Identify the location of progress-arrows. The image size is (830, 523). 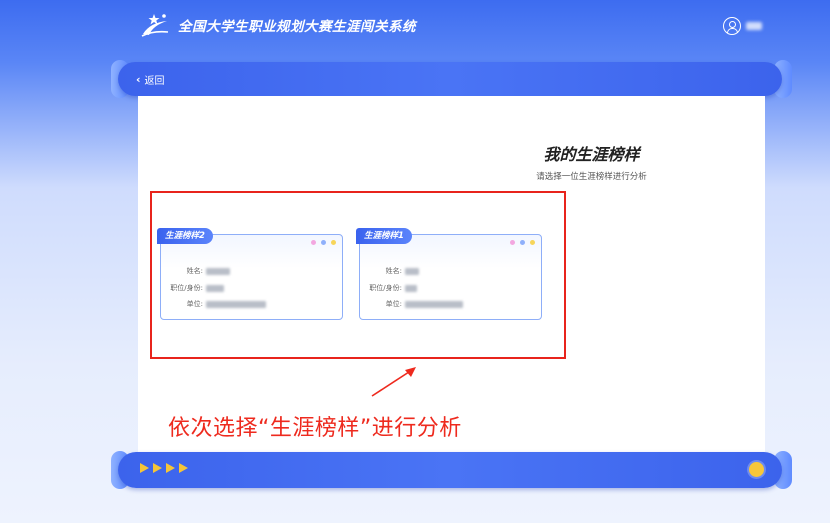
(164, 468).